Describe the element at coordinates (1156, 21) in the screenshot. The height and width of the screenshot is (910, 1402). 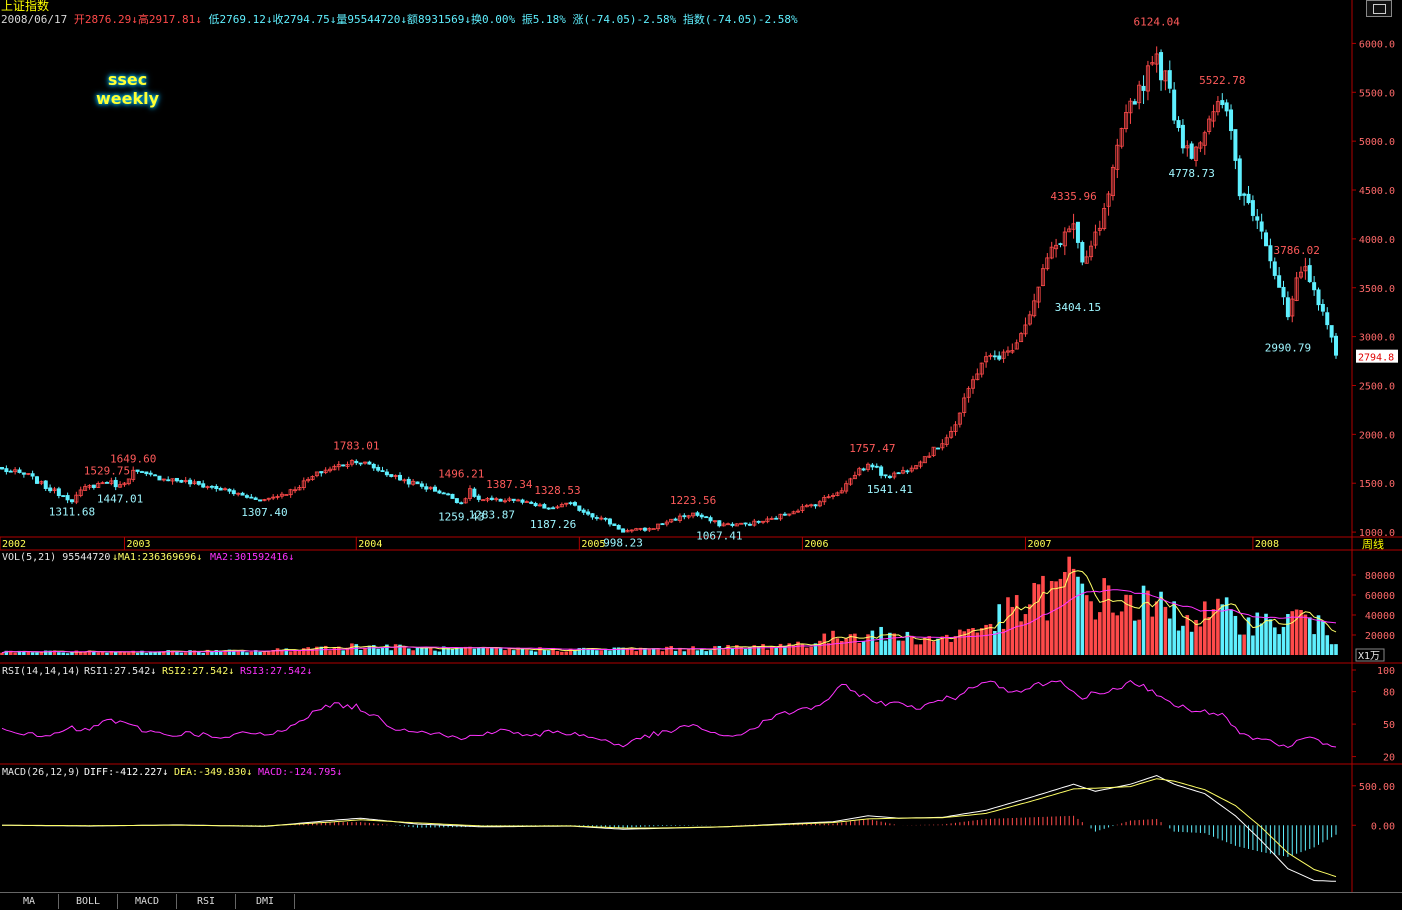
I see `high-annotation: 6124.04` at that location.